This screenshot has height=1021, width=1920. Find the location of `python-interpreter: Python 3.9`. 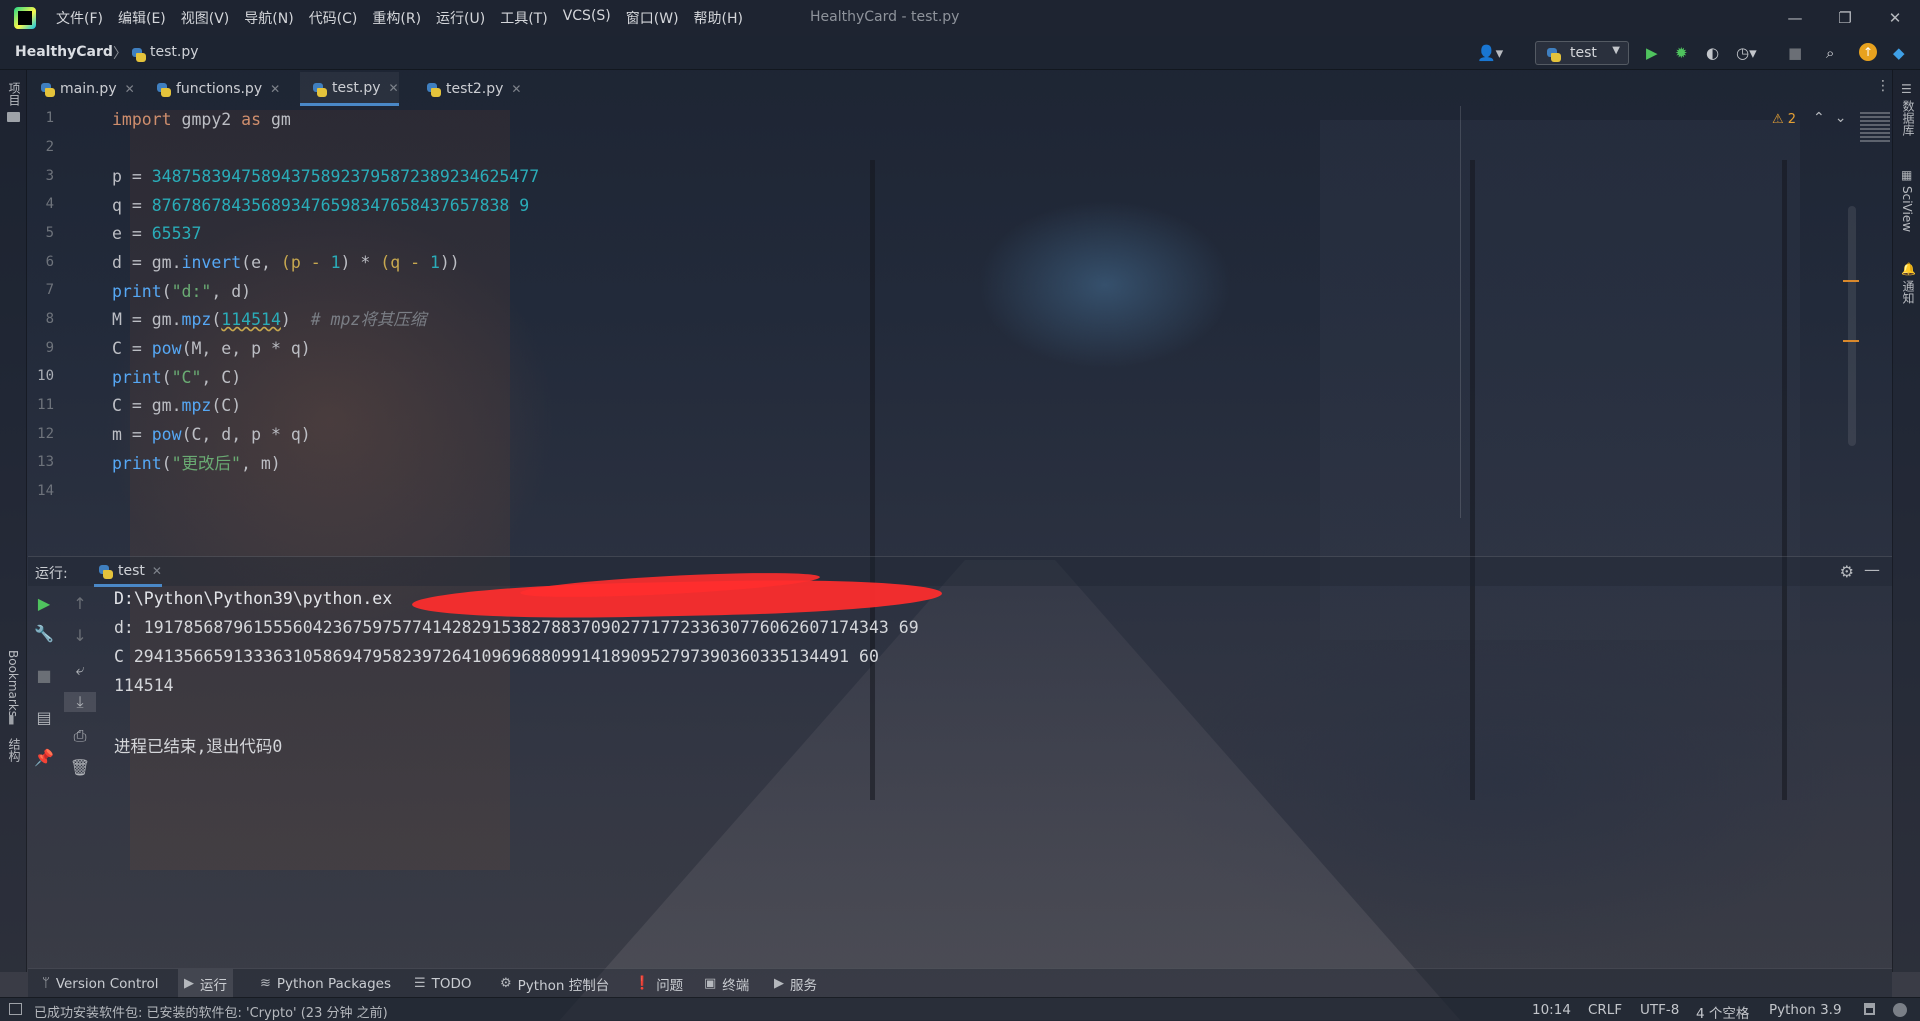

python-interpreter: Python 3.9 is located at coordinates (1805, 1010).